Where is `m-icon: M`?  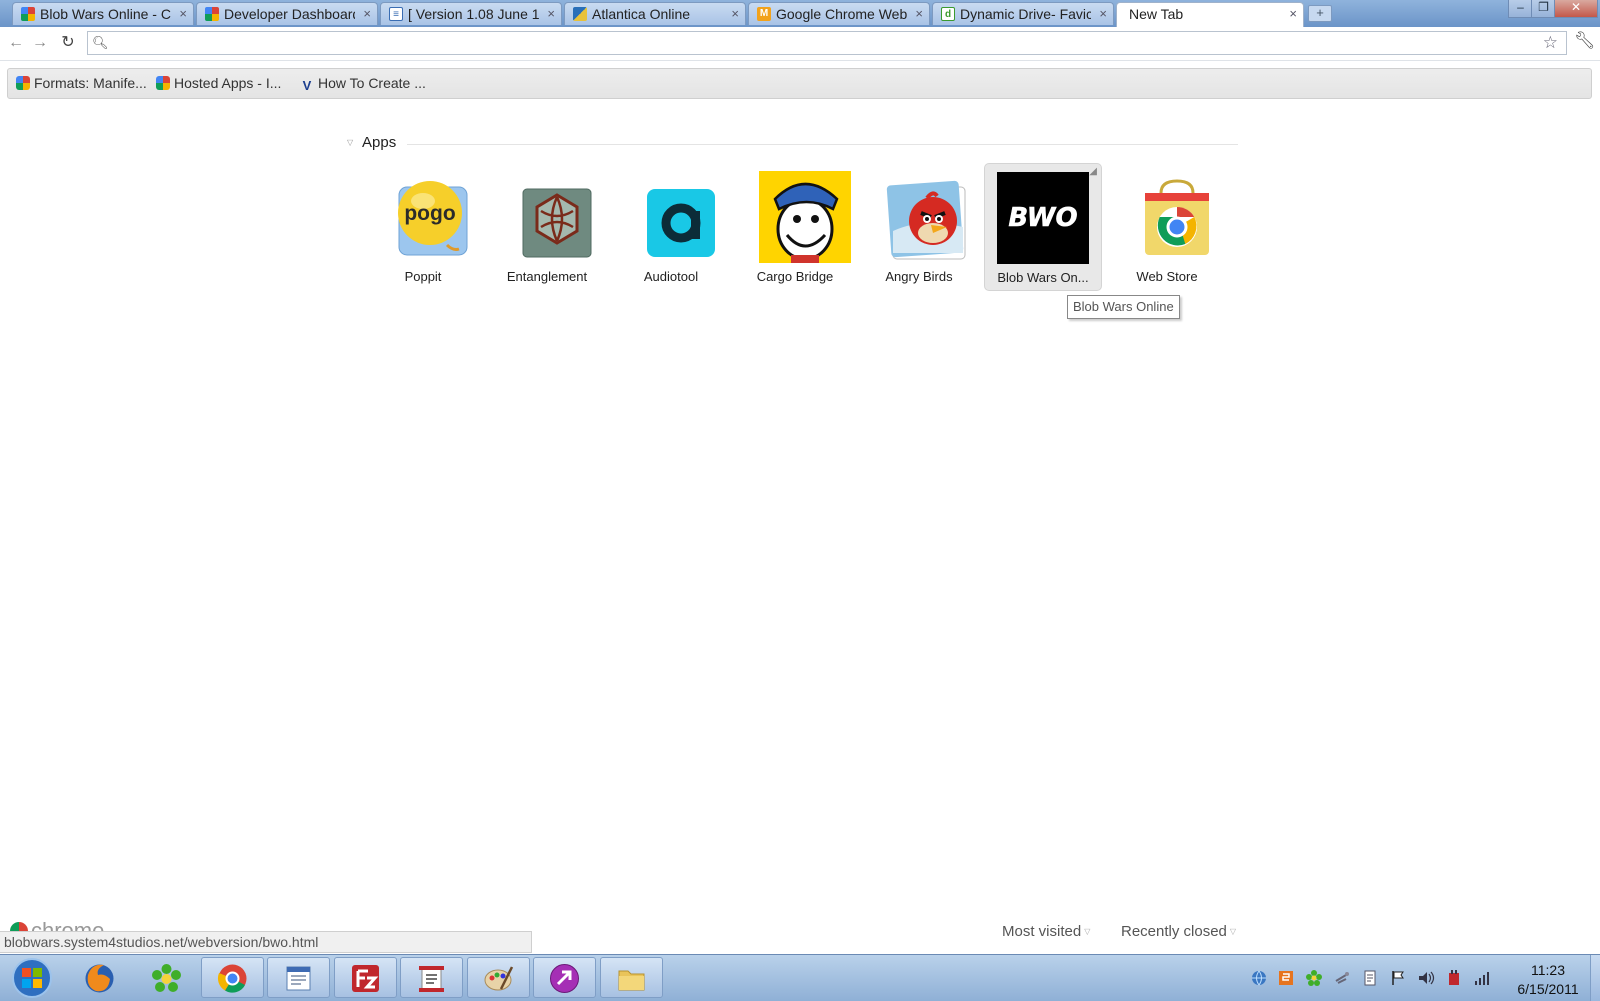 m-icon: M is located at coordinates (764, 14).